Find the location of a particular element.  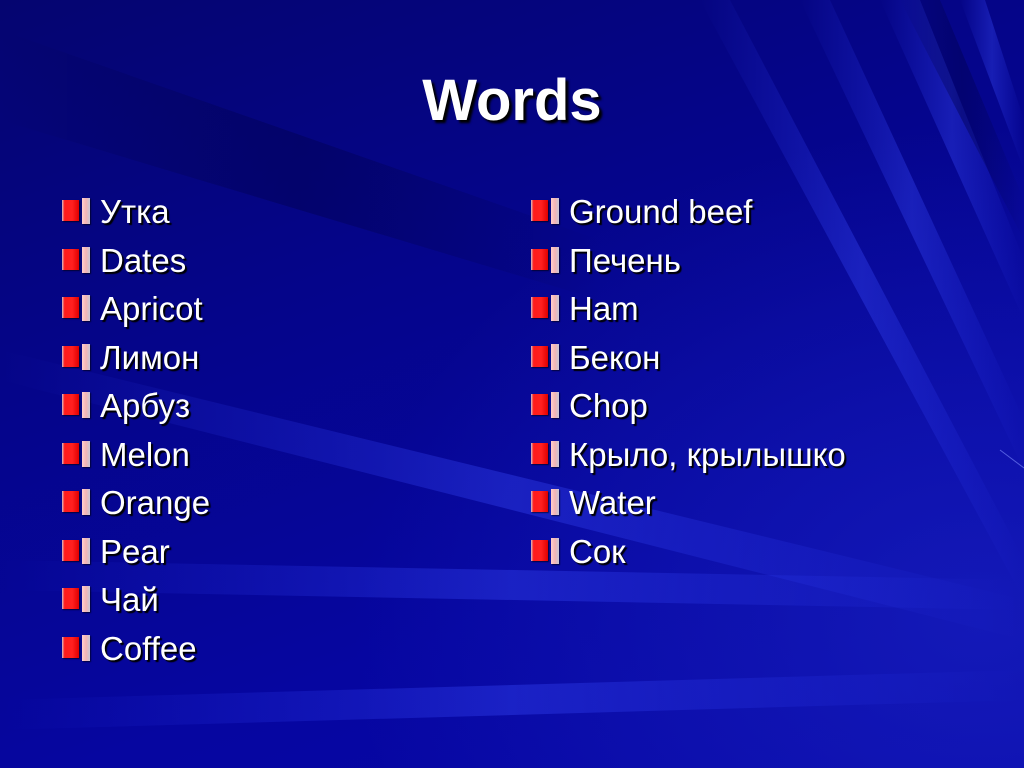

list-item-label: Крыло, крылышко is located at coordinates (707, 454).